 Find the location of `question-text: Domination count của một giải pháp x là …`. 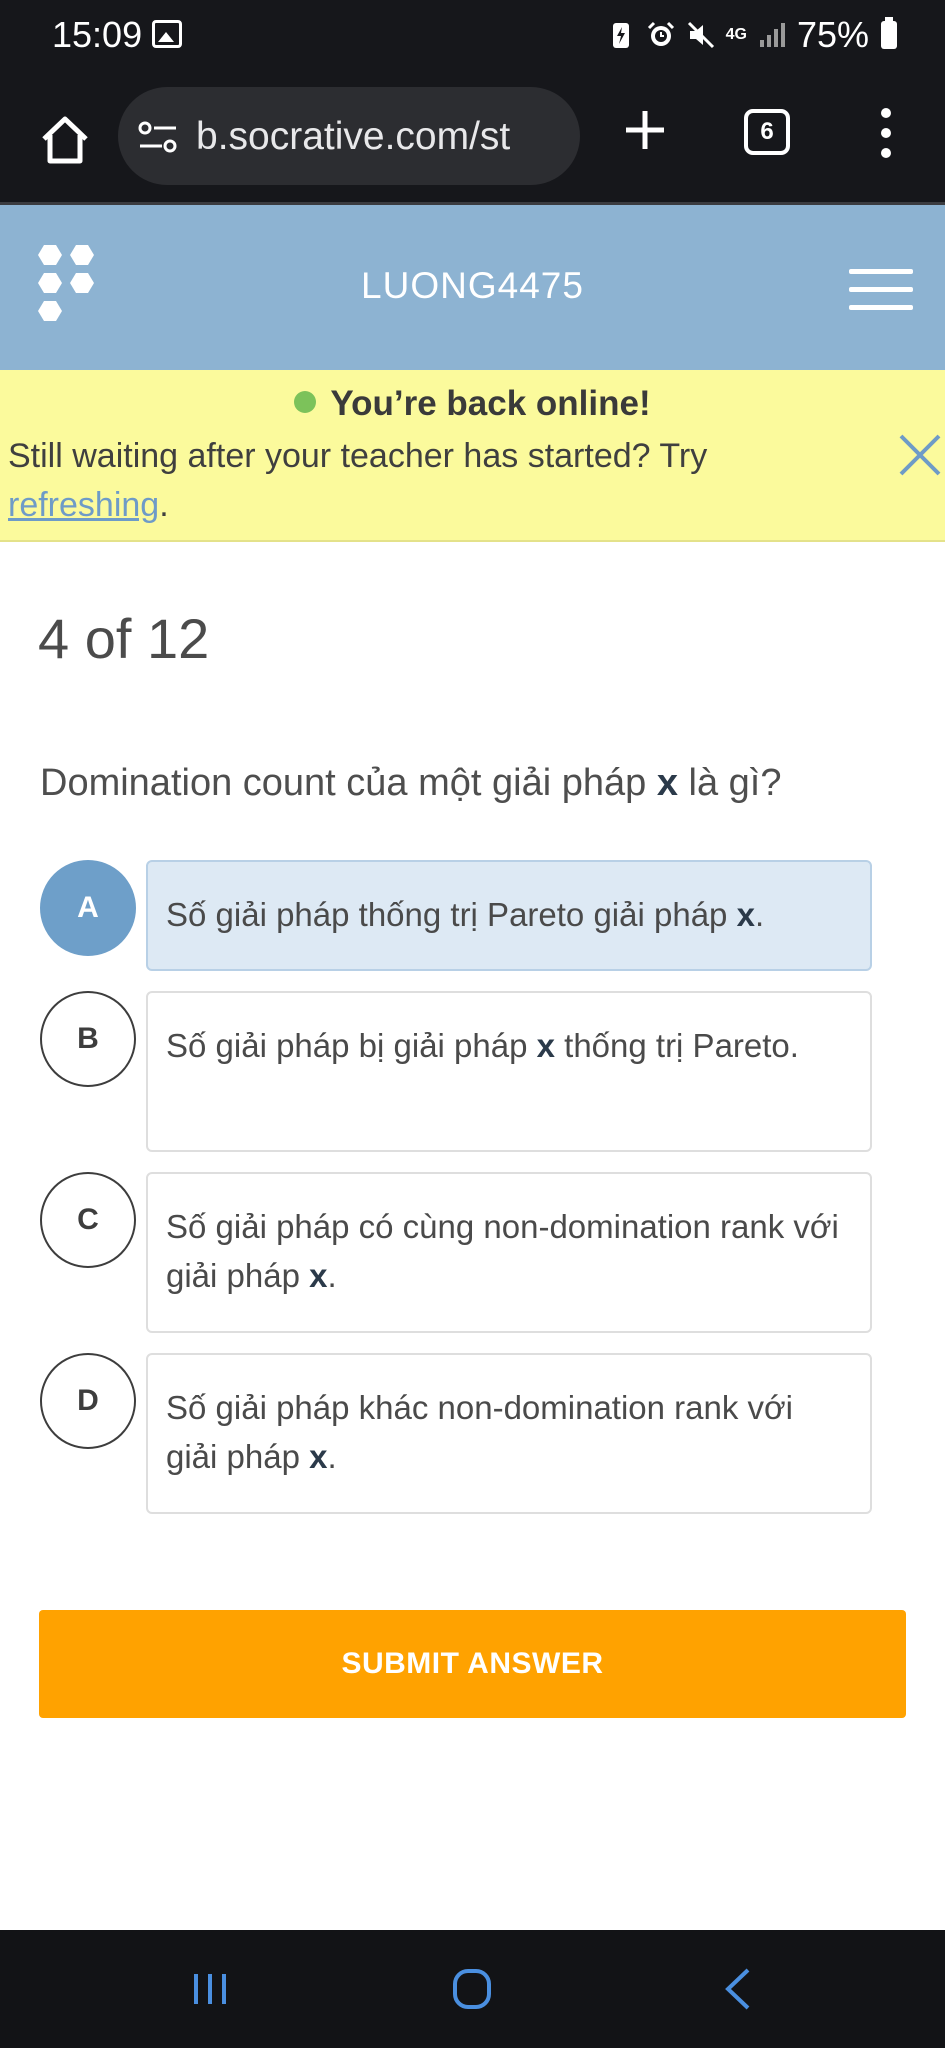

question-text: Domination count của một giải pháp x là … is located at coordinates (411, 783).